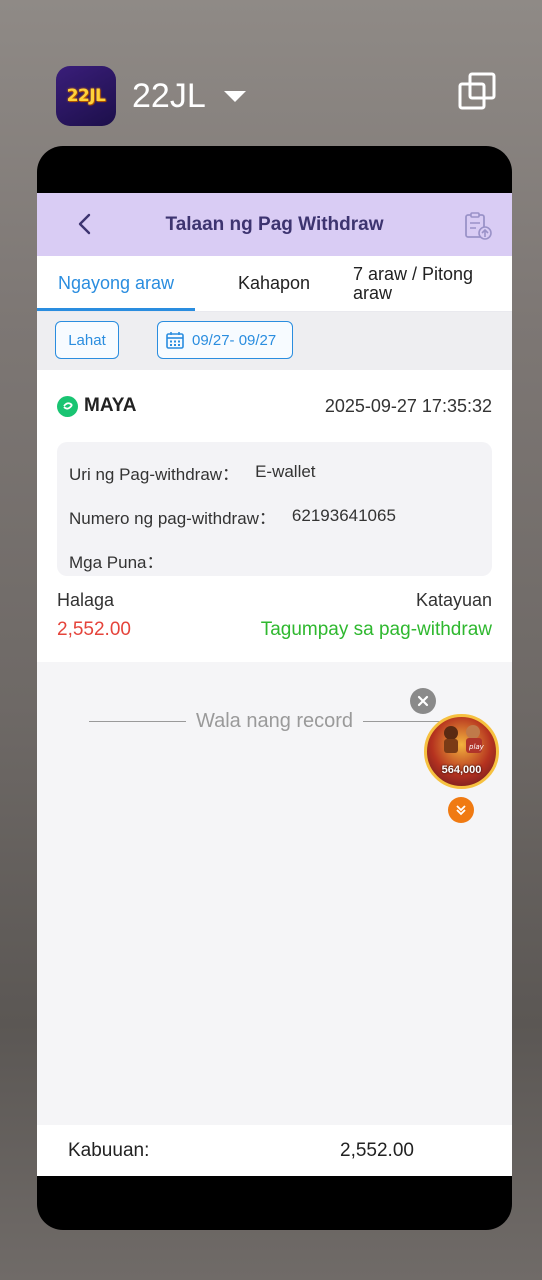 The width and height of the screenshot is (542, 1280). What do you see at coordinates (423, 701) in the screenshot?
I see `close-ad-icon` at bounding box center [423, 701].